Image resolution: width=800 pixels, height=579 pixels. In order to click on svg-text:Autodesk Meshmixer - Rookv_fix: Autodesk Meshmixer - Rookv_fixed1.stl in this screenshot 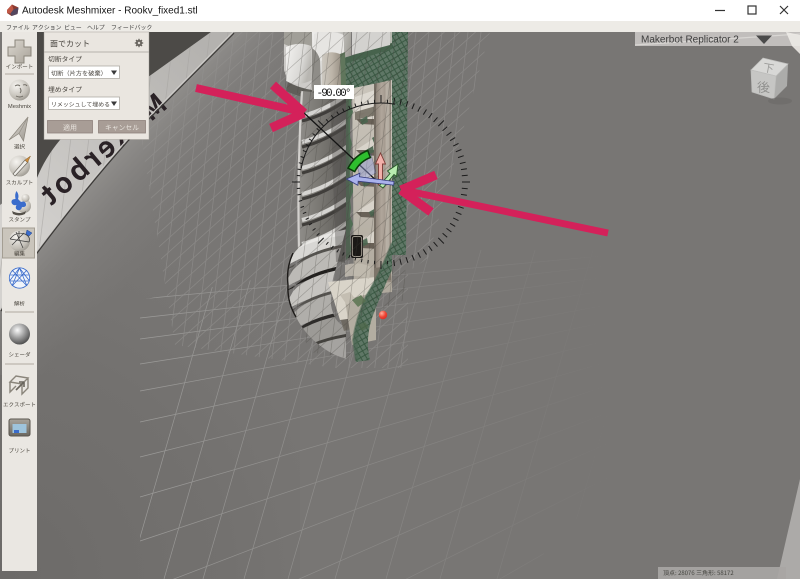, I will do `click(110, 11)`.